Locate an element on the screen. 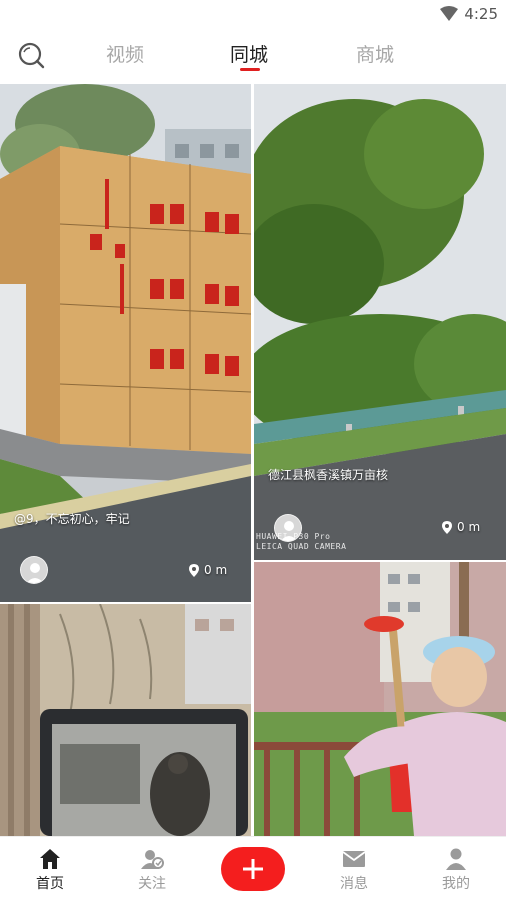 This screenshot has height=900, width=506. plus-icon is located at coordinates (253, 869).